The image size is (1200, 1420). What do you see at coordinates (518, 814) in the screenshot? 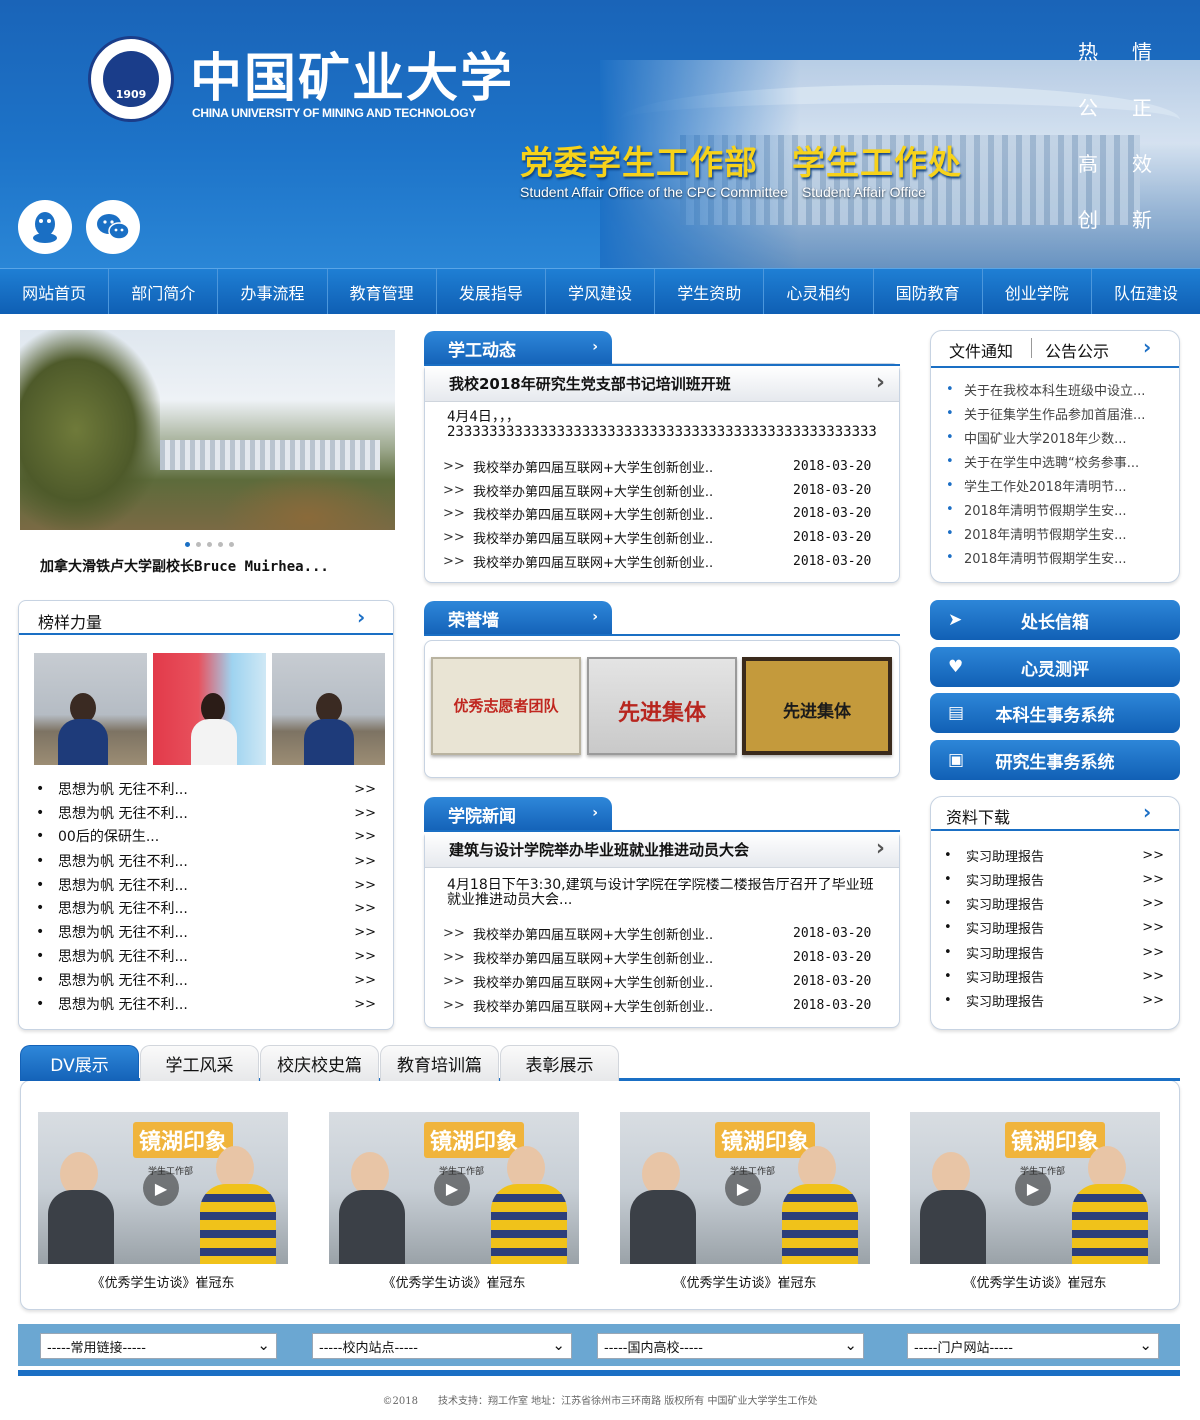
I see `tab-college-news: 学院新闻 ›` at bounding box center [518, 814].